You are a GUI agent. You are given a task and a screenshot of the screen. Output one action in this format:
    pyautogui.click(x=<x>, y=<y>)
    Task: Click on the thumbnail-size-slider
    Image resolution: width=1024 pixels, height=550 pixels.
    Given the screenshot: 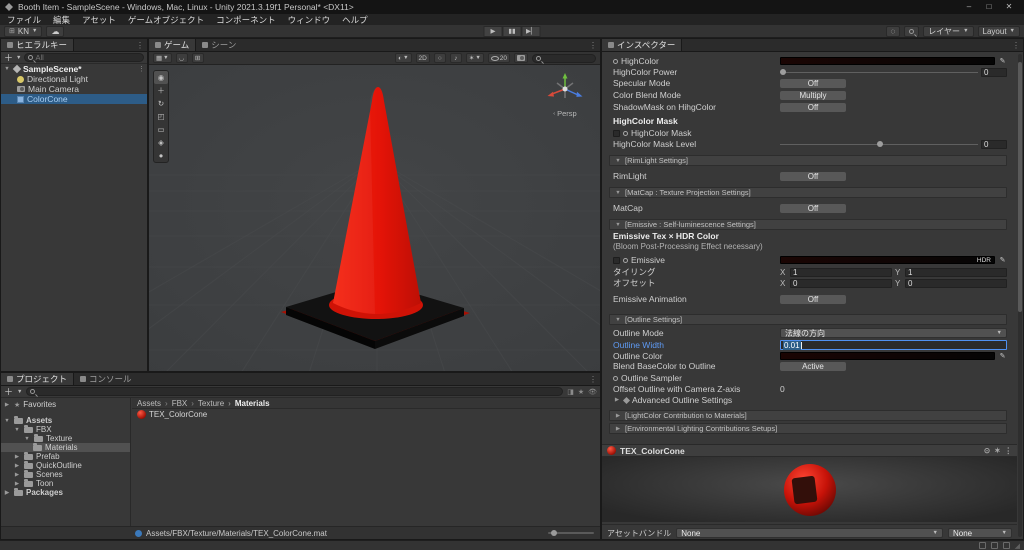 What is the action you would take?
    pyautogui.click(x=571, y=533)
    